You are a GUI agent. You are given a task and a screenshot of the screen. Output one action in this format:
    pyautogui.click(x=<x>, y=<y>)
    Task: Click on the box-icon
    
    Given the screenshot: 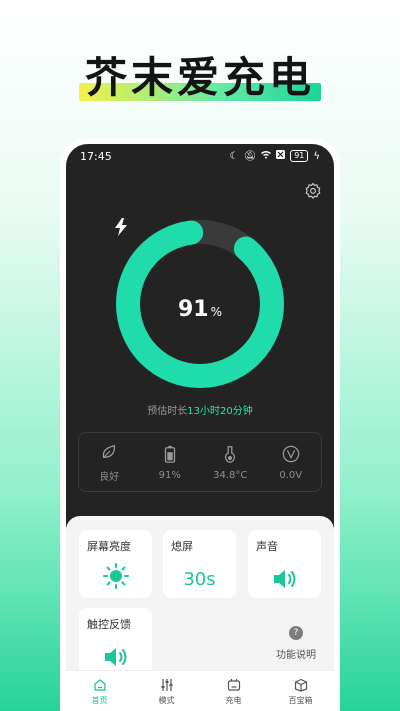 What is the action you would take?
    pyautogui.click(x=300, y=685)
    